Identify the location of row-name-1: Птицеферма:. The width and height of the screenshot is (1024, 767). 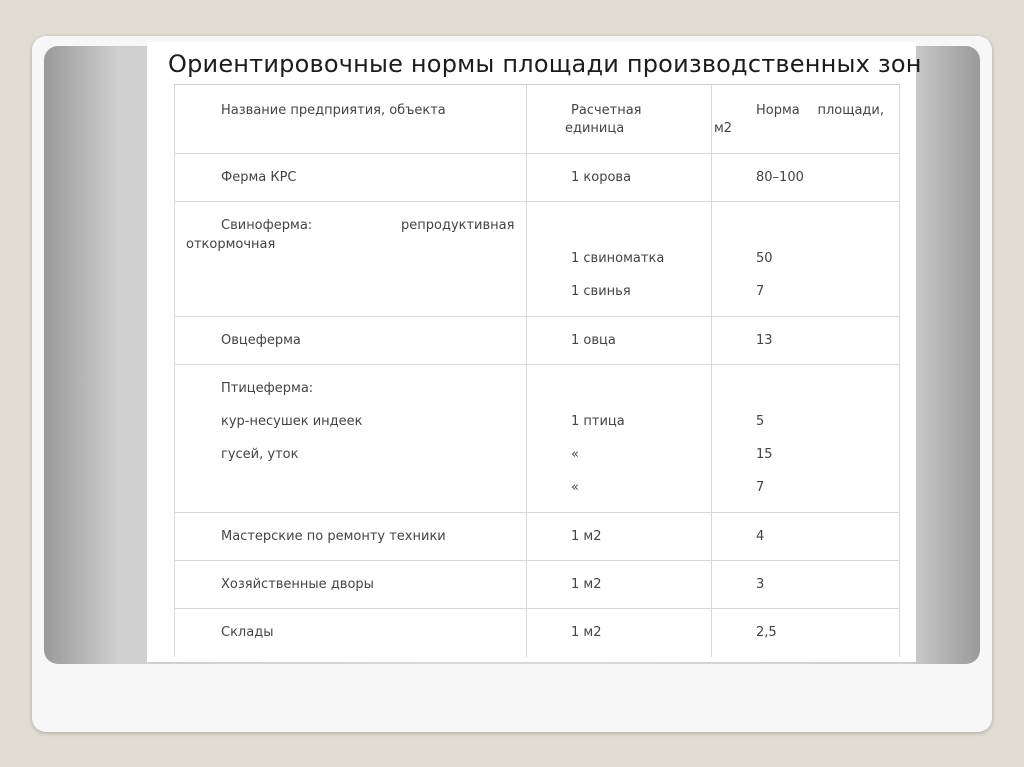
(267, 388).